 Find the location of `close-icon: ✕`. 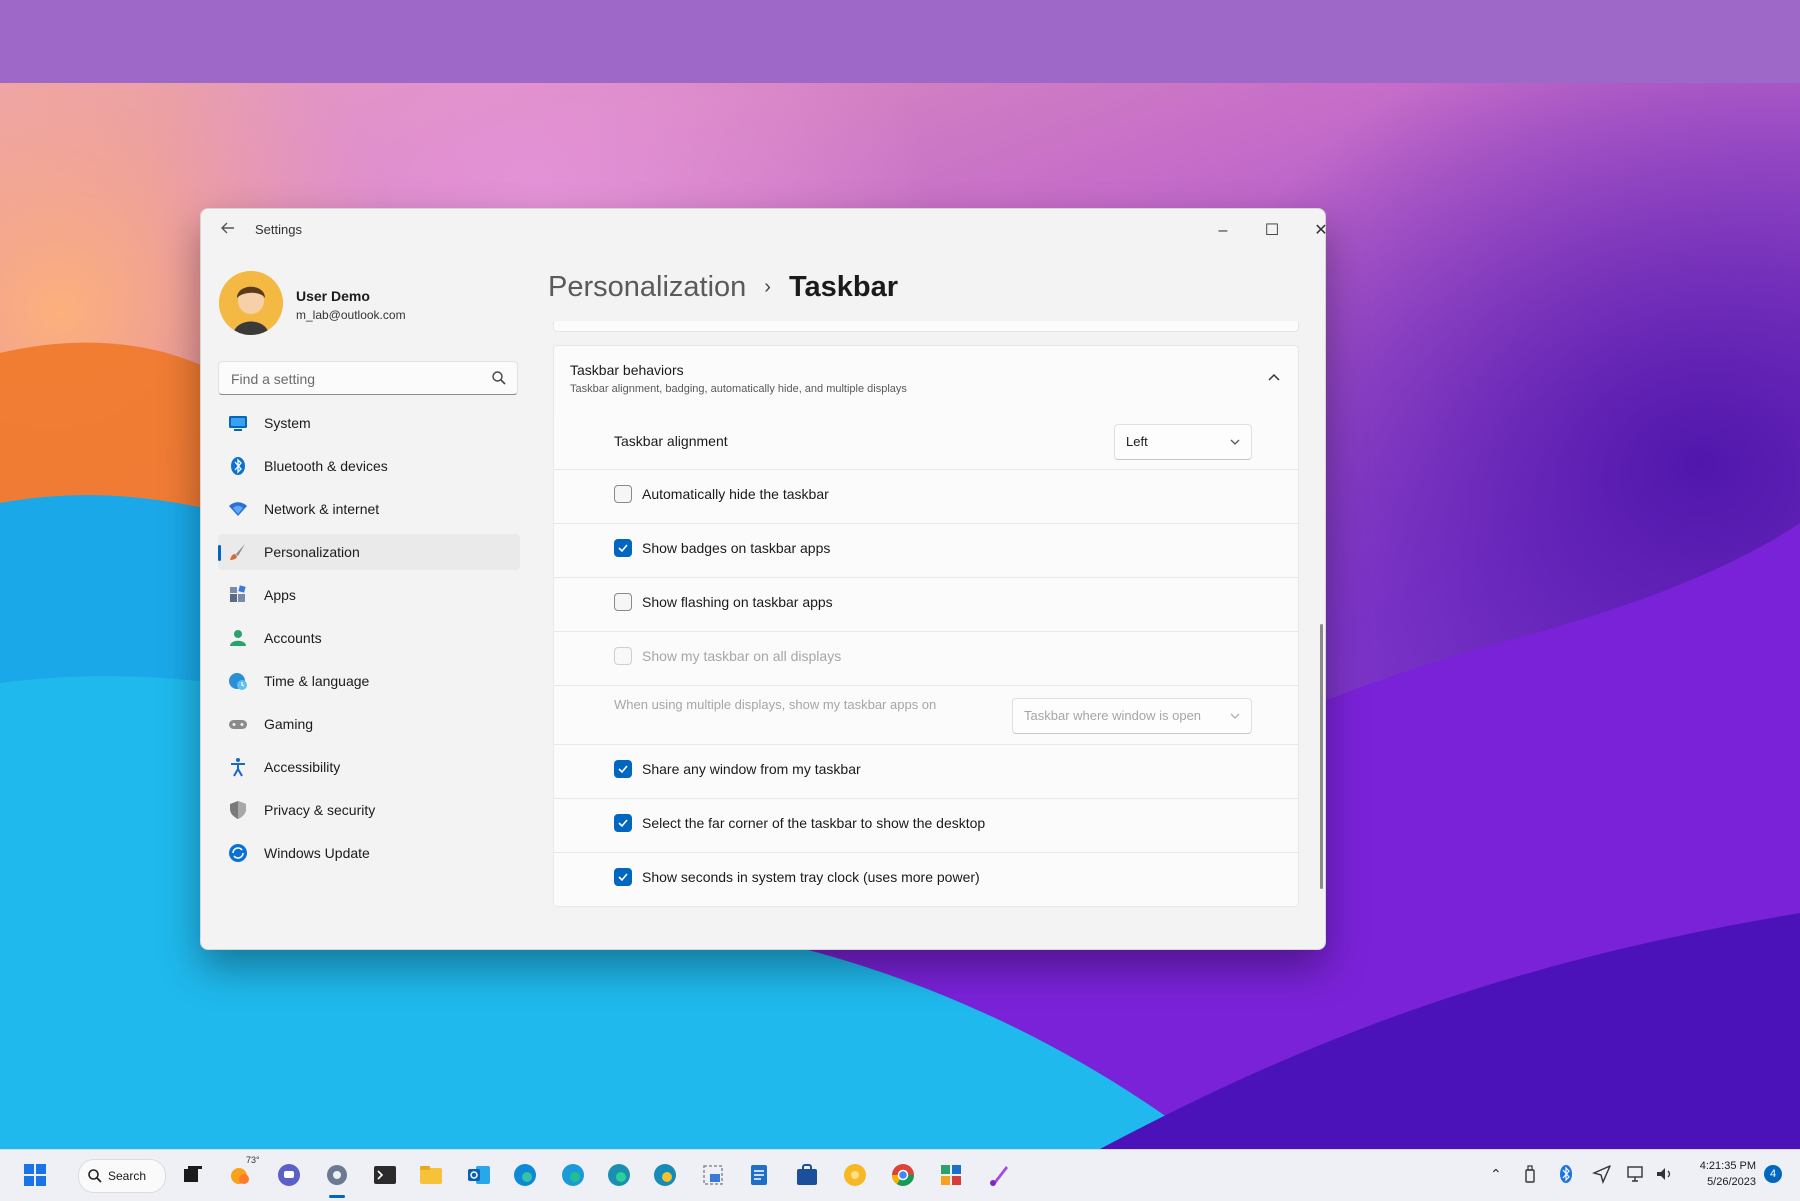

close-icon: ✕ is located at coordinates (1321, 230).